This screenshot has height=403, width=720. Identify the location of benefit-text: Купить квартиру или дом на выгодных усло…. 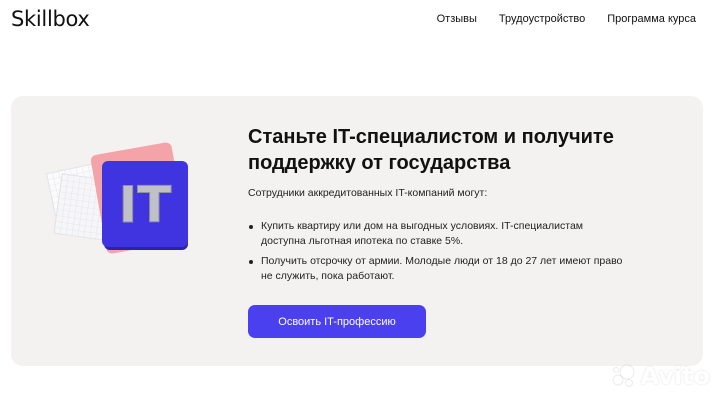
(422, 233).